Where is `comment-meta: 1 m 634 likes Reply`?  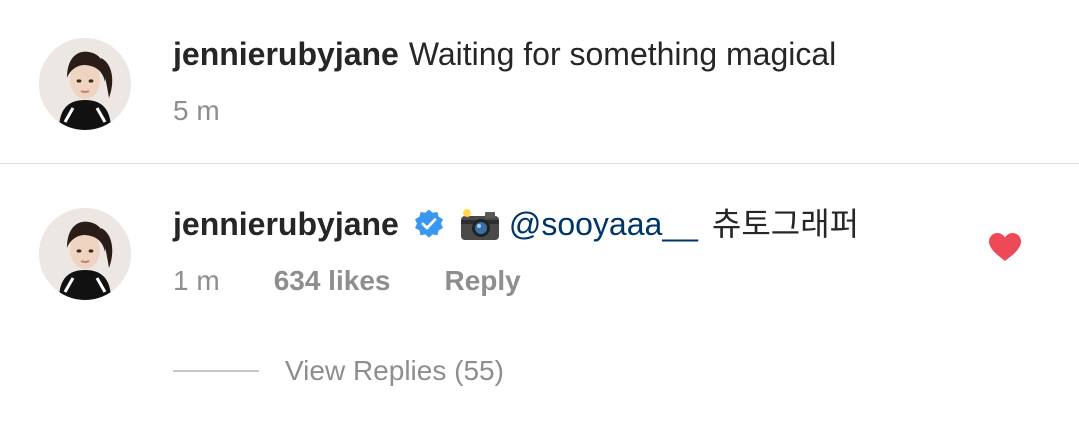
comment-meta: 1 m 634 likes Reply is located at coordinates (347, 281).